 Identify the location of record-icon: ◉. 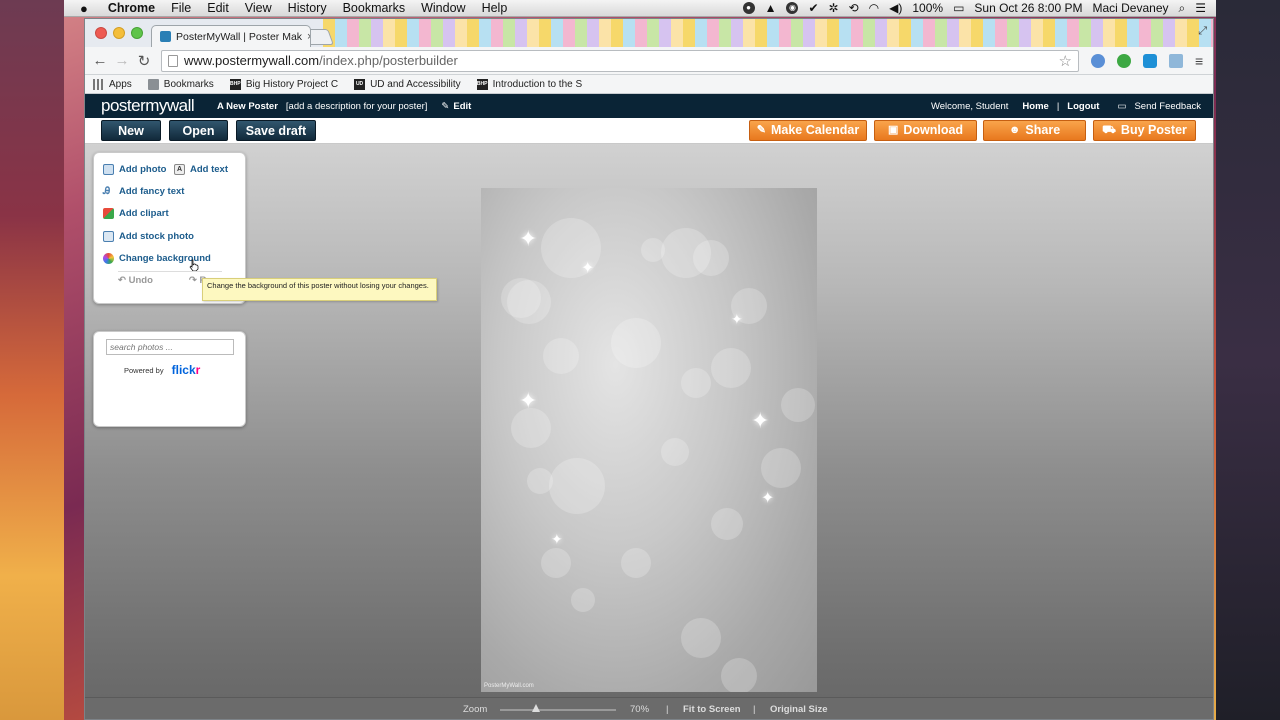
(792, 8).